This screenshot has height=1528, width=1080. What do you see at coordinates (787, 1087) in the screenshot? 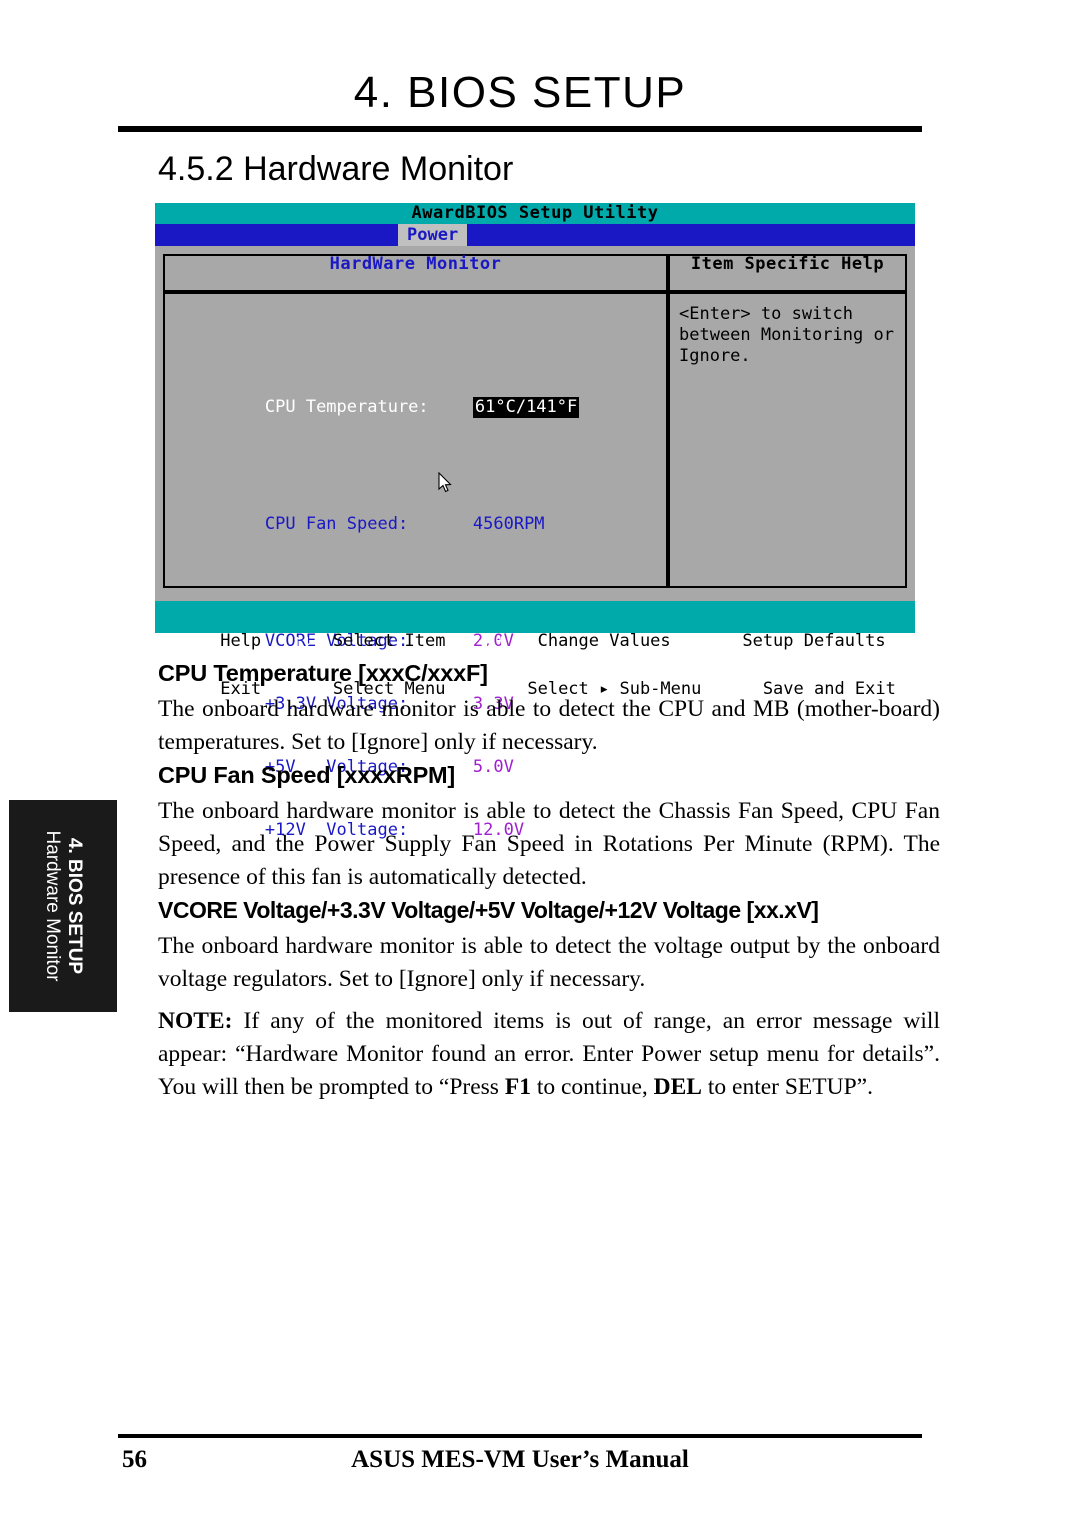
I see `note-part-3: to enter SETUP”.` at bounding box center [787, 1087].